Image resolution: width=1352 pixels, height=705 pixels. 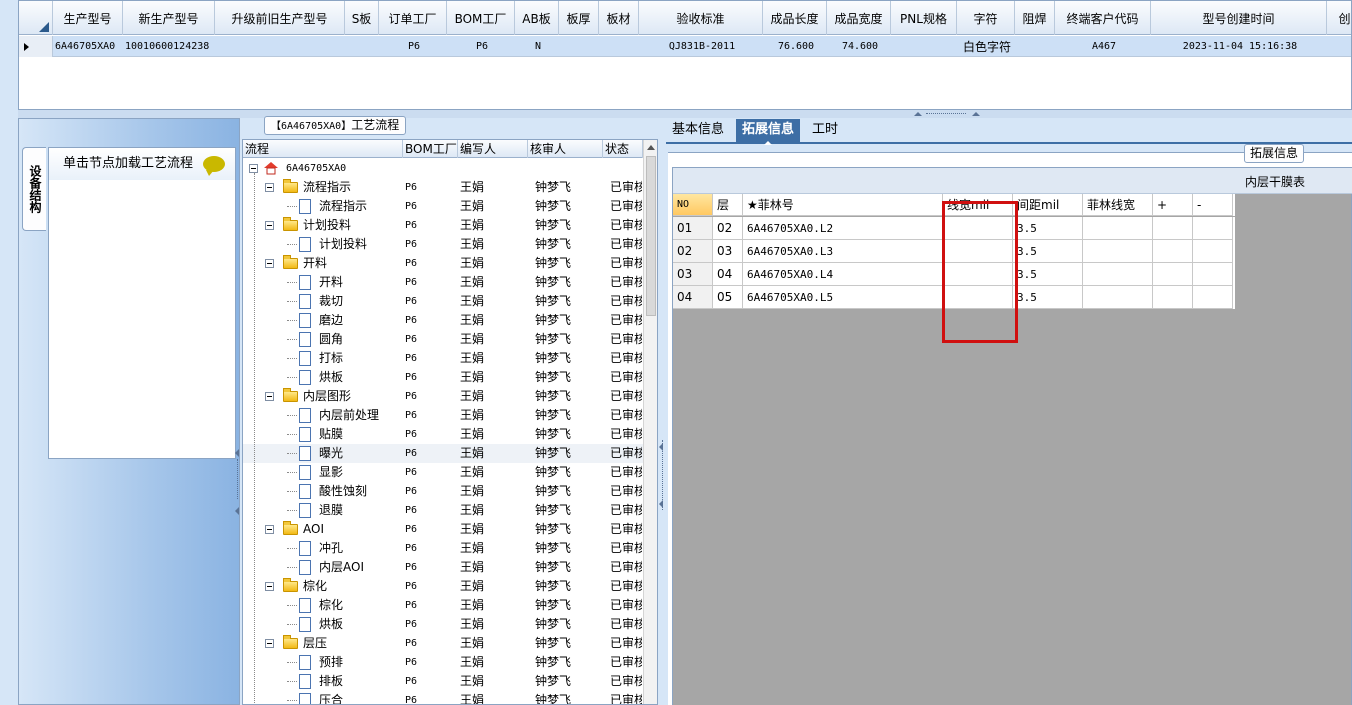 What do you see at coordinates (843, 205) in the screenshot?
I see `column-header: ★菲林号` at bounding box center [843, 205].